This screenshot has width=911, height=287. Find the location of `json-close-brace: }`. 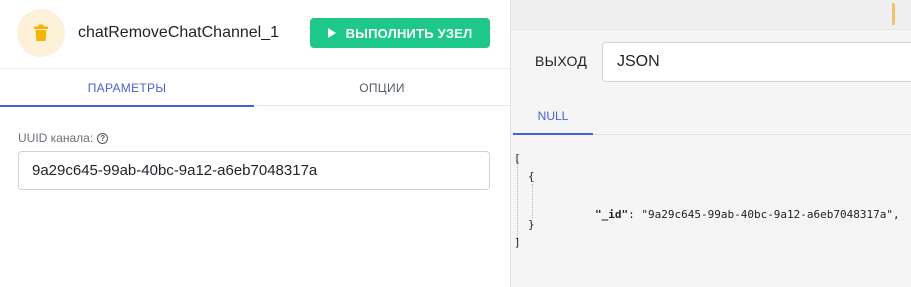

json-close-brace: } is located at coordinates (531, 224).